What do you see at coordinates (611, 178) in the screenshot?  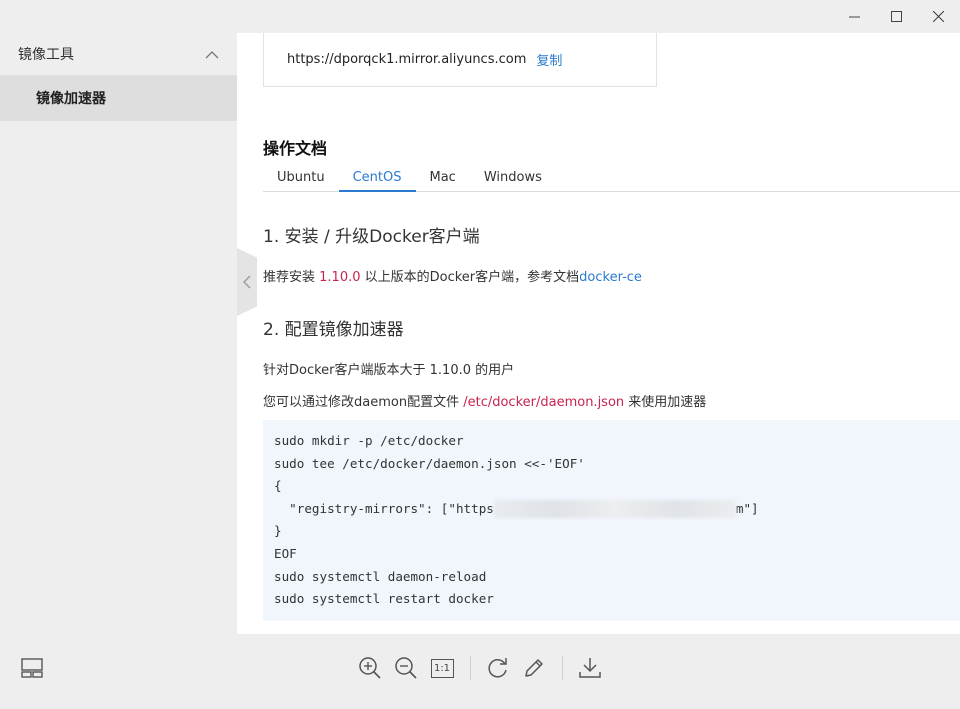 I see `os-tabs: Ubuntu CentOS Mac Windows` at bounding box center [611, 178].